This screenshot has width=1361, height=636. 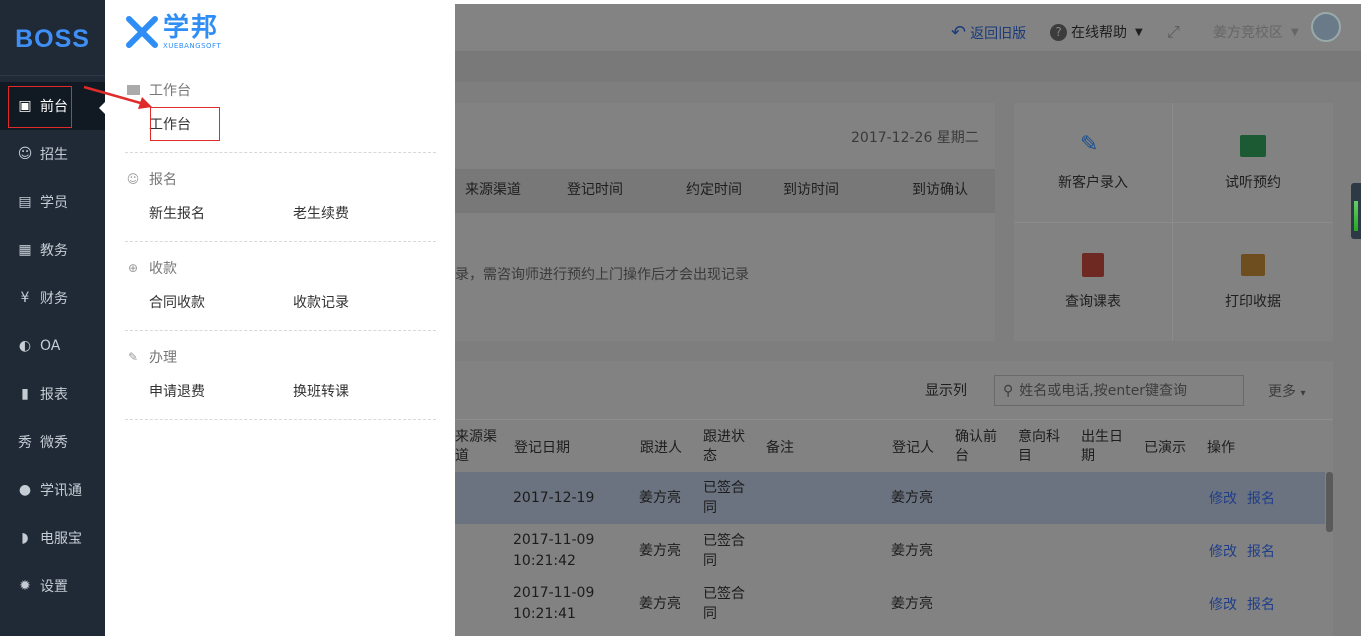 What do you see at coordinates (476, 446) in the screenshot?
I see `col-source: 来源渠道` at bounding box center [476, 446].